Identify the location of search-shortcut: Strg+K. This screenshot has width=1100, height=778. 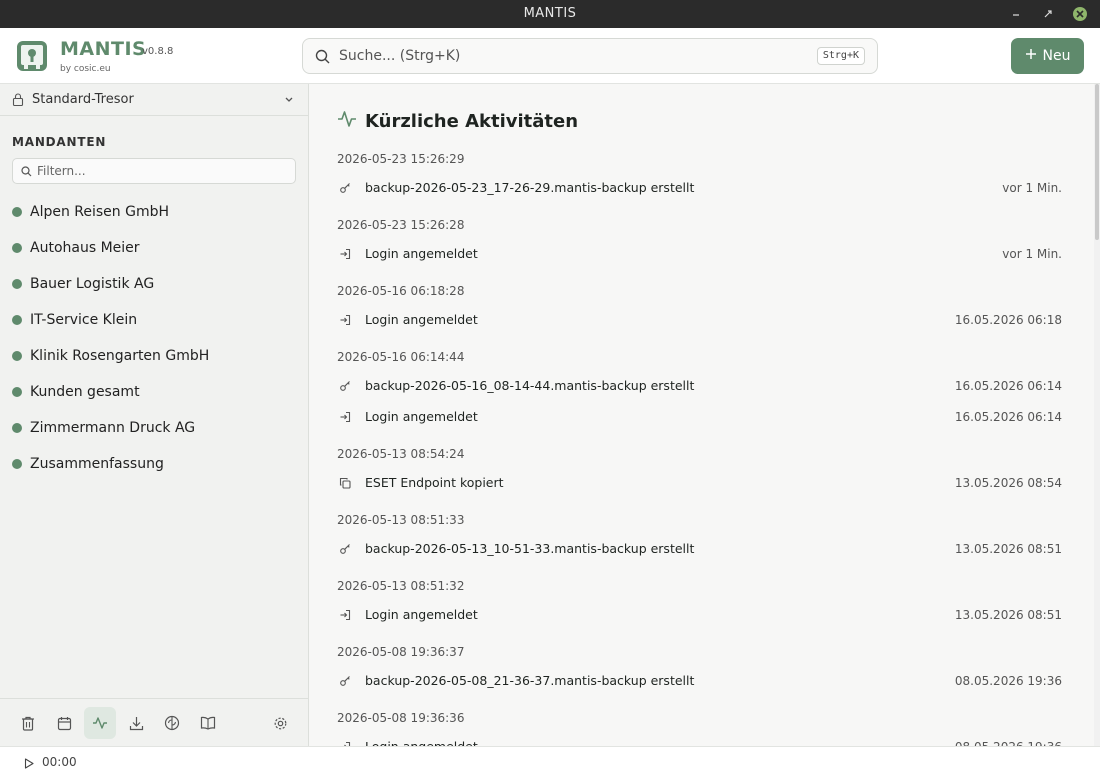
(840, 56).